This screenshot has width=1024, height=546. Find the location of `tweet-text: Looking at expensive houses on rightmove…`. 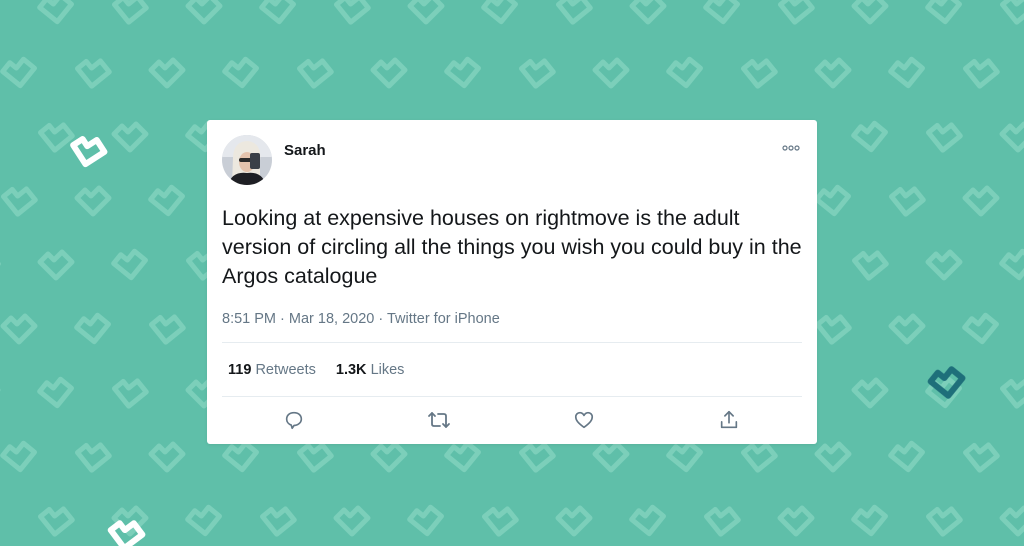

tweet-text: Looking at expensive houses on rightmove… is located at coordinates (512, 247).